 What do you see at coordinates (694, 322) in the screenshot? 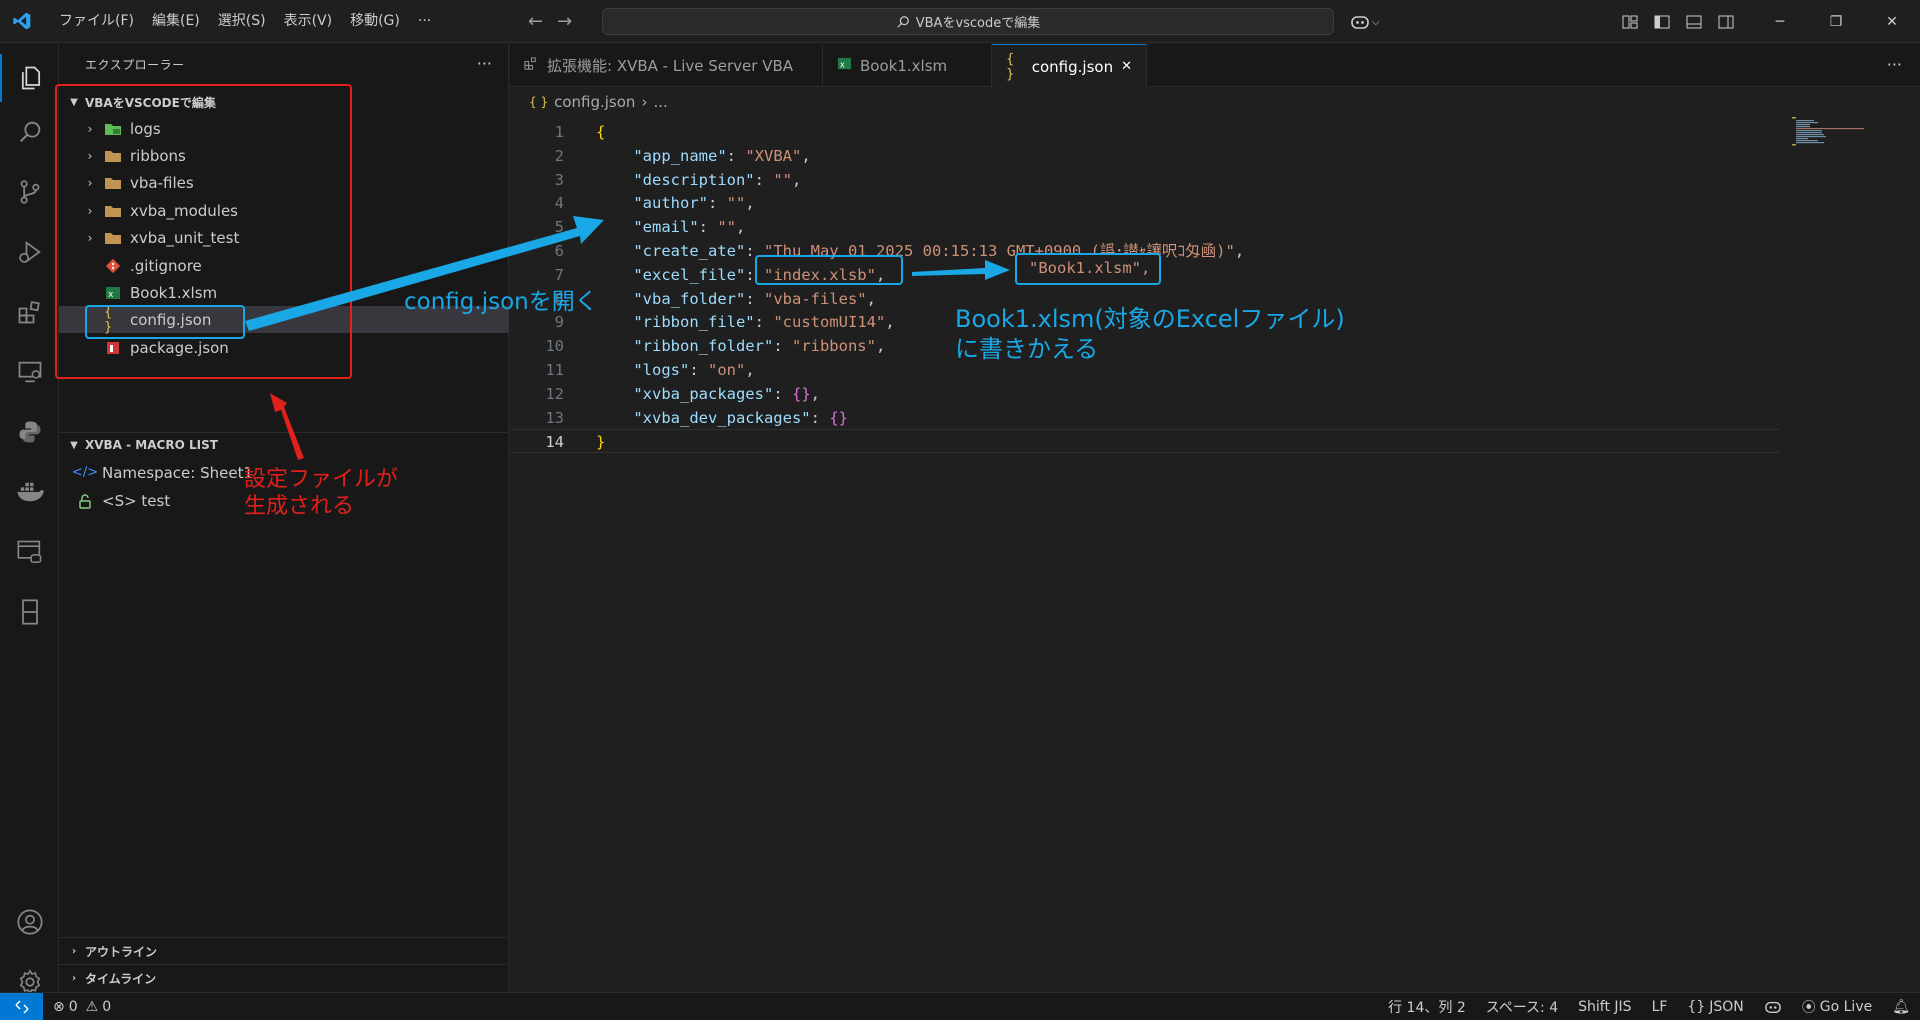
I see `code-token: "ribbon_file"` at bounding box center [694, 322].